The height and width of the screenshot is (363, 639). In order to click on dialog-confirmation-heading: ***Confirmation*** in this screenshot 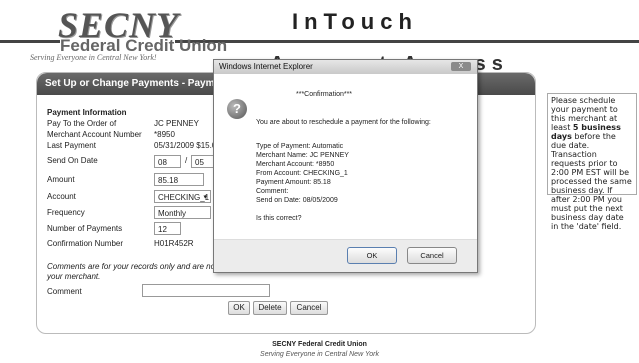, I will do `click(324, 94)`.